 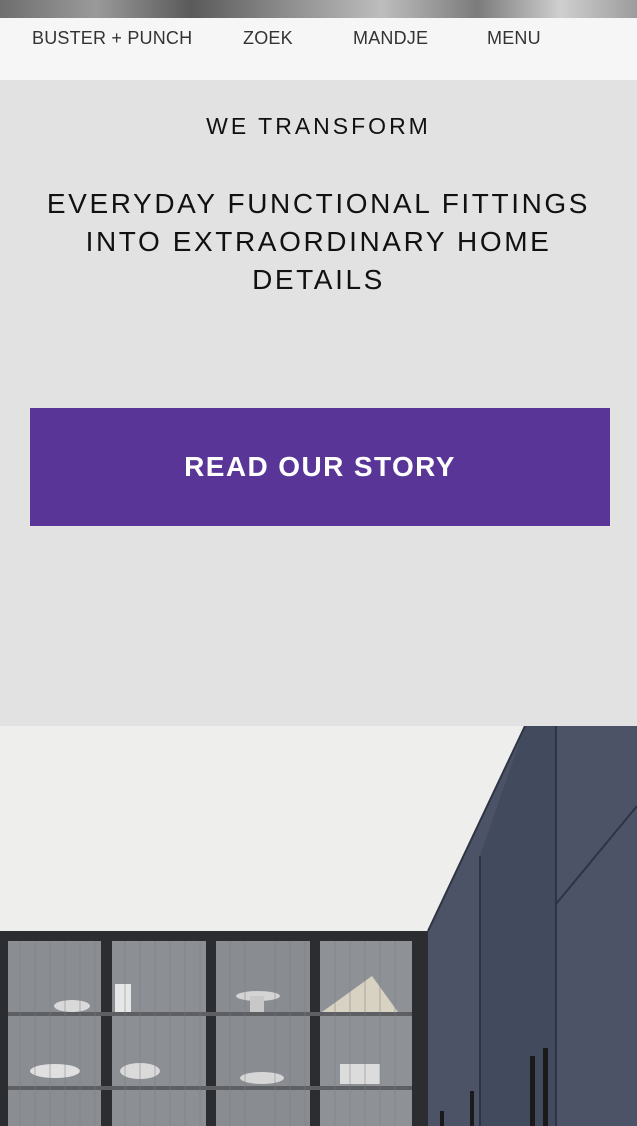 What do you see at coordinates (318, 9) in the screenshot?
I see `previous-banner-image-strip` at bounding box center [318, 9].